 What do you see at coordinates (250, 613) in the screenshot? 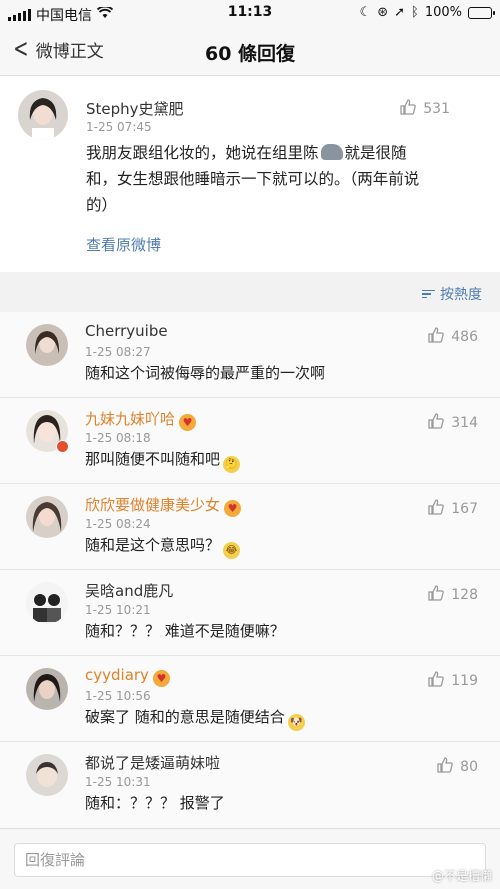
I see `comment-item: 吴晗and鹿凡 1-25 10:21 128 随和？？？ 难道不是随便嘛？` at bounding box center [250, 613].